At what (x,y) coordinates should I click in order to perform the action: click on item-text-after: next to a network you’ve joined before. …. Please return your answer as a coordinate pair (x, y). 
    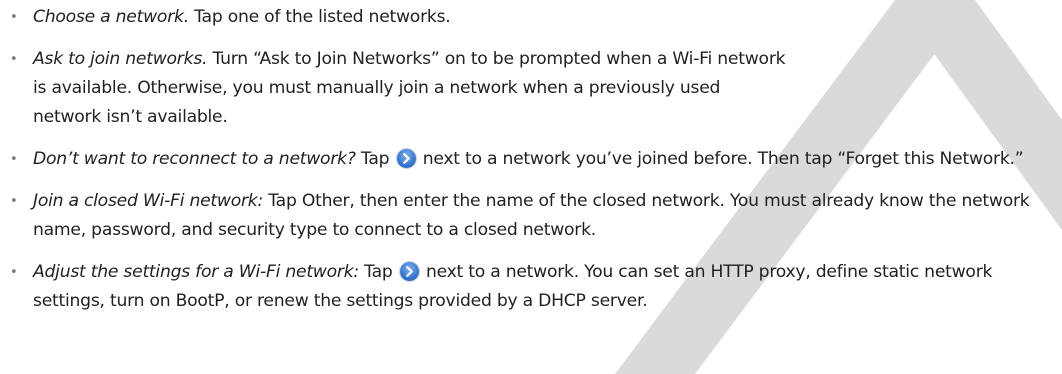
    Looking at the image, I should click on (720, 159).